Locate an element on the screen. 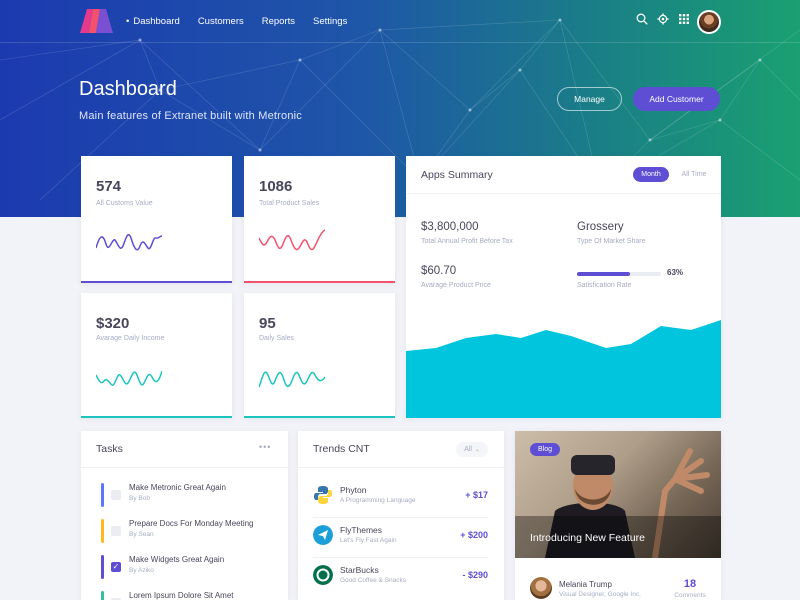 This screenshot has width=800, height=600. stat-card-daily-sales: 95 Daily Sales is located at coordinates (319, 355).